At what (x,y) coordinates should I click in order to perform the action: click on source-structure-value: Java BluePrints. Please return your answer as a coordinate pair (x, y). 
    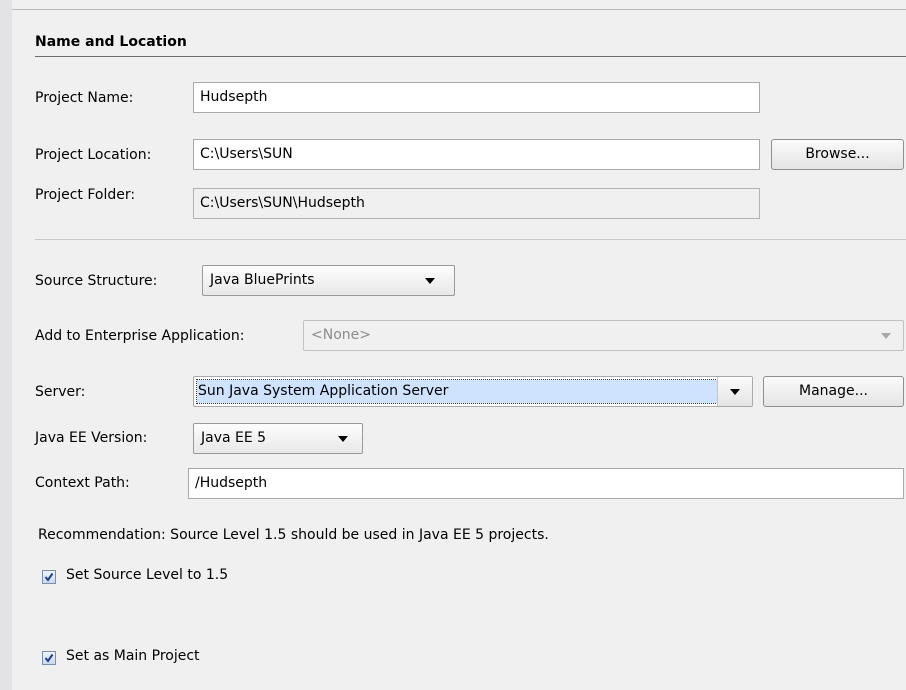
    Looking at the image, I should click on (262, 280).